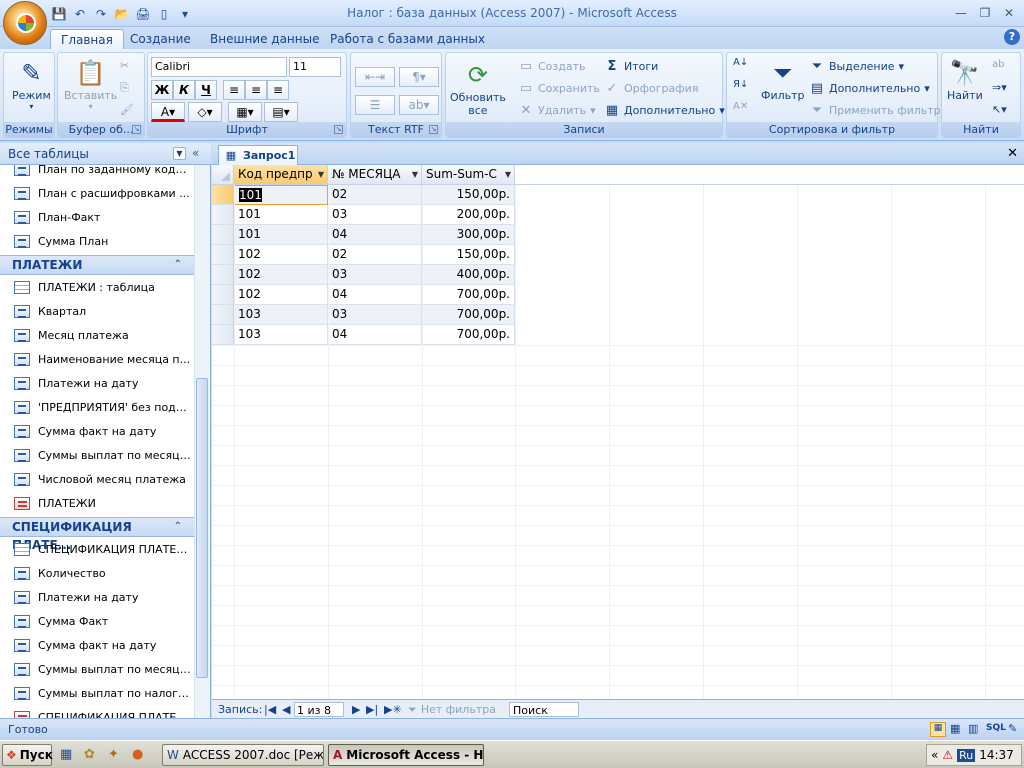 The width and height of the screenshot is (1024, 768). I want to click on tray-expand-icon: «, so click(934, 755).